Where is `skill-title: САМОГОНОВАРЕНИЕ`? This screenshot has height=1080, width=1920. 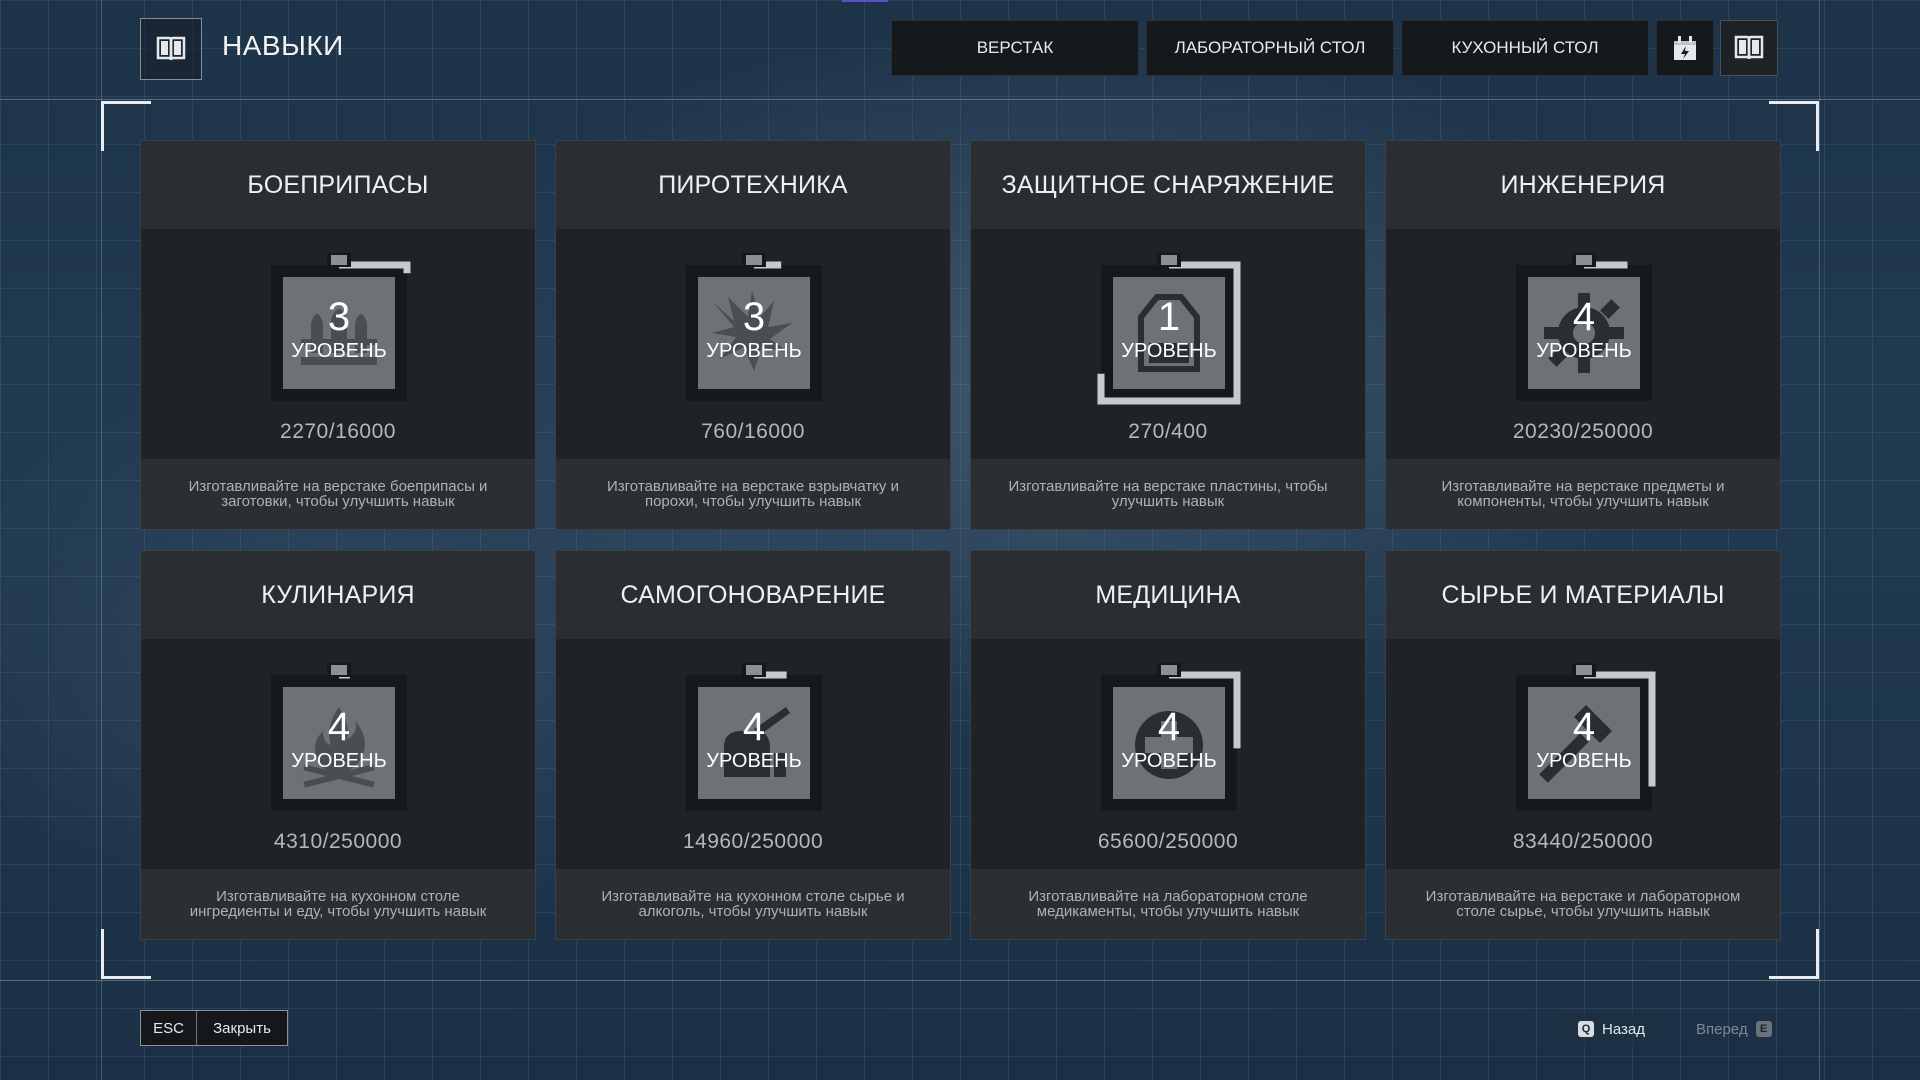 skill-title: САМОГОНОВАРЕНИЕ is located at coordinates (753, 595).